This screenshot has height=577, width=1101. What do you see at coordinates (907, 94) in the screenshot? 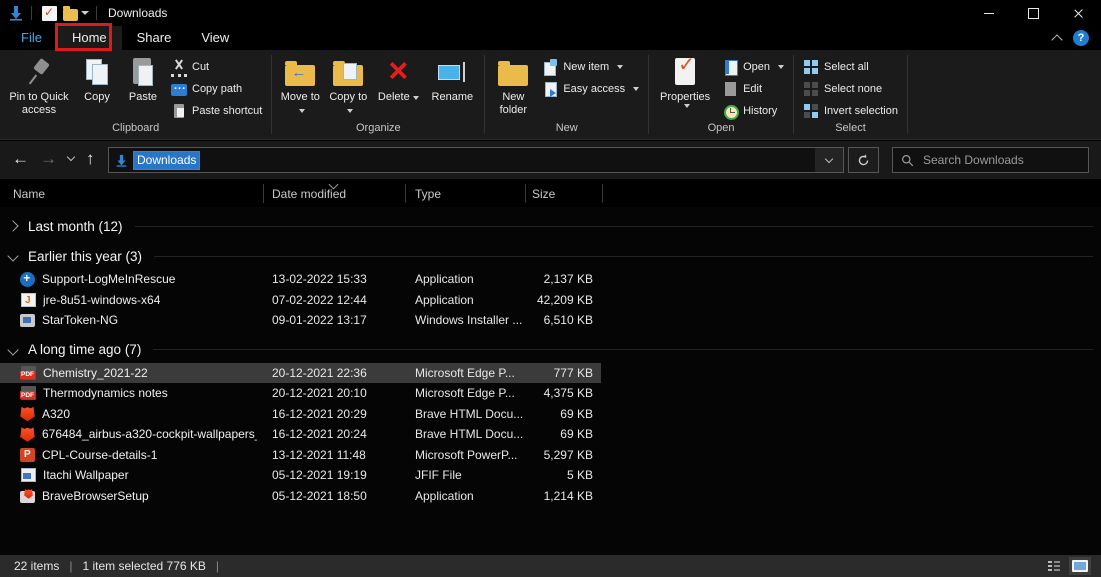
I see `group-separator` at bounding box center [907, 94].